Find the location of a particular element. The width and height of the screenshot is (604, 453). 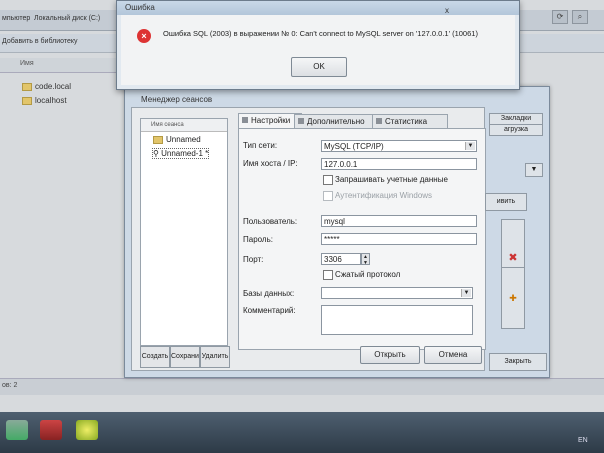

compressed-label: Сжатый протокол is located at coordinates (368, 274).